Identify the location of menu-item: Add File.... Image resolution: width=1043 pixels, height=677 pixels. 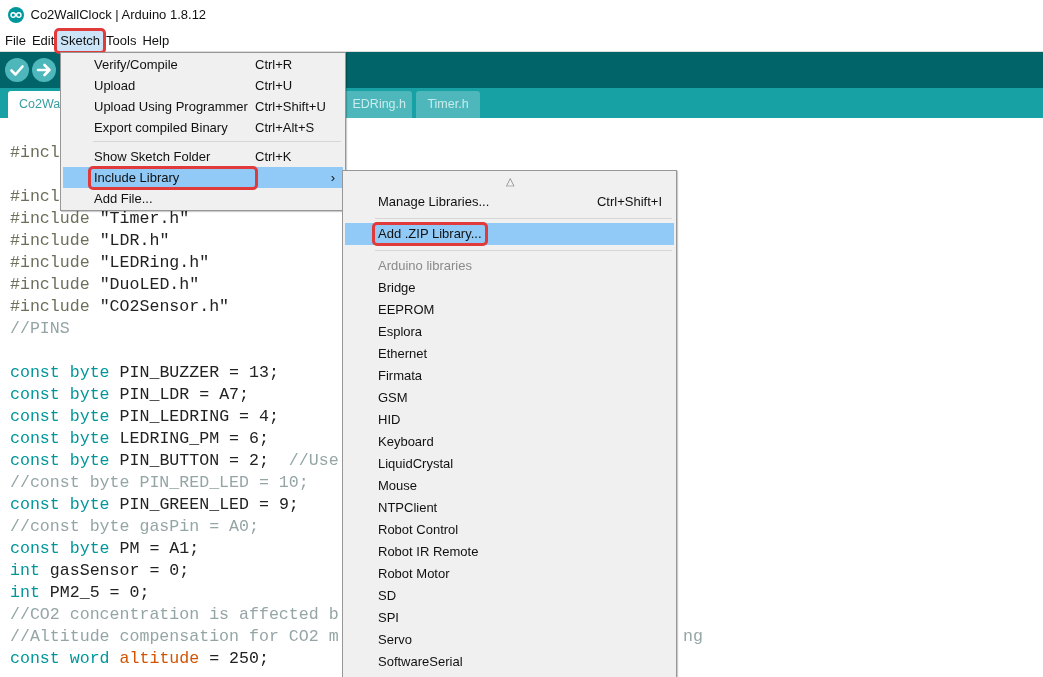
(203, 198).